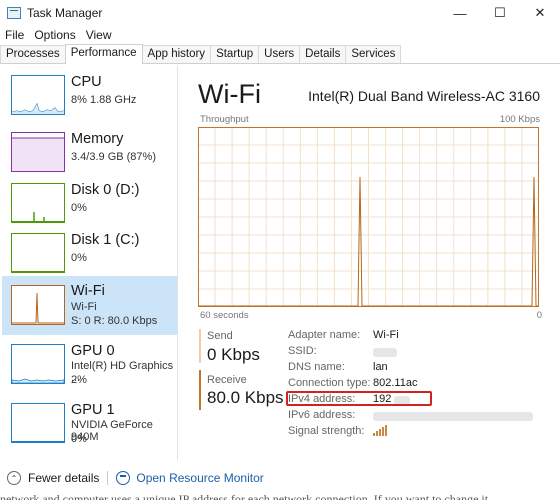 The height and width of the screenshot is (500, 560). Describe the element at coordinates (199, 478) in the screenshot. I see `open-resource-monitor-link: Open Resource Monitor` at that location.